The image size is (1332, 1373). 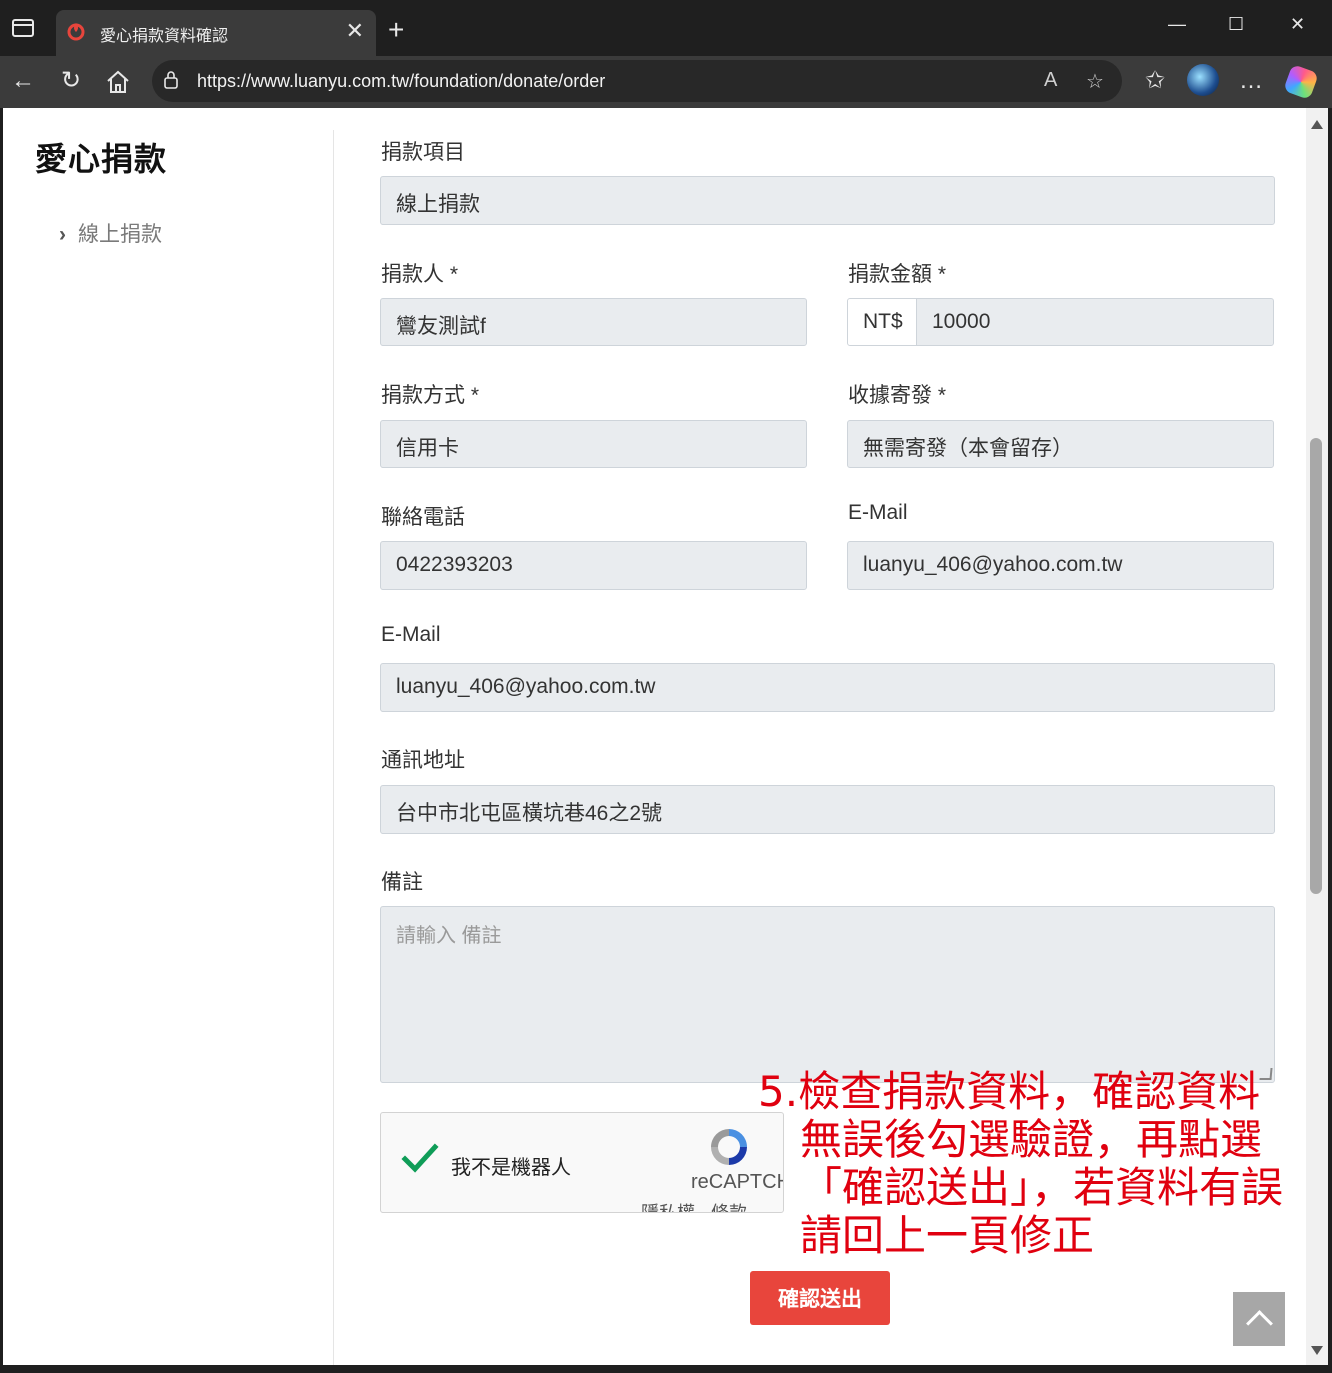 What do you see at coordinates (1095, 81) in the screenshot?
I see `favorite-star-icon: ☆` at bounding box center [1095, 81].